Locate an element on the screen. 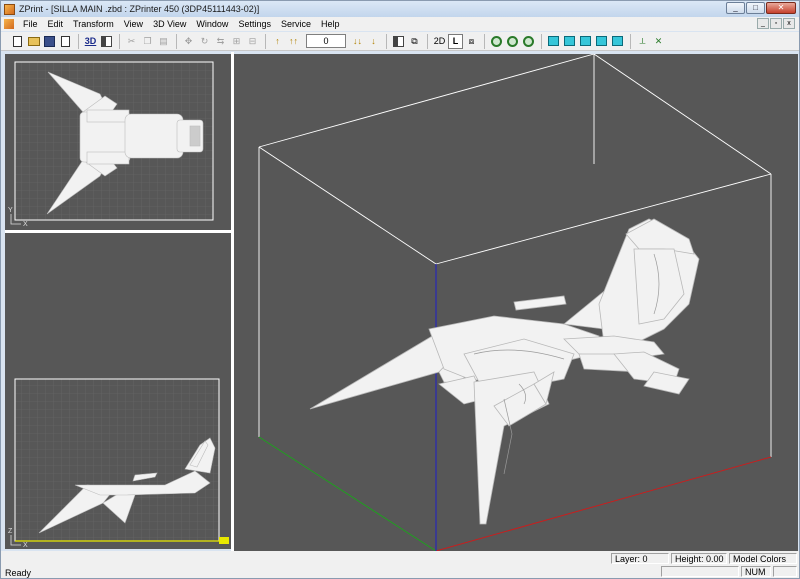 This screenshot has height=579, width=800. status-height: Height: 0.00 mm is located at coordinates (699, 563).